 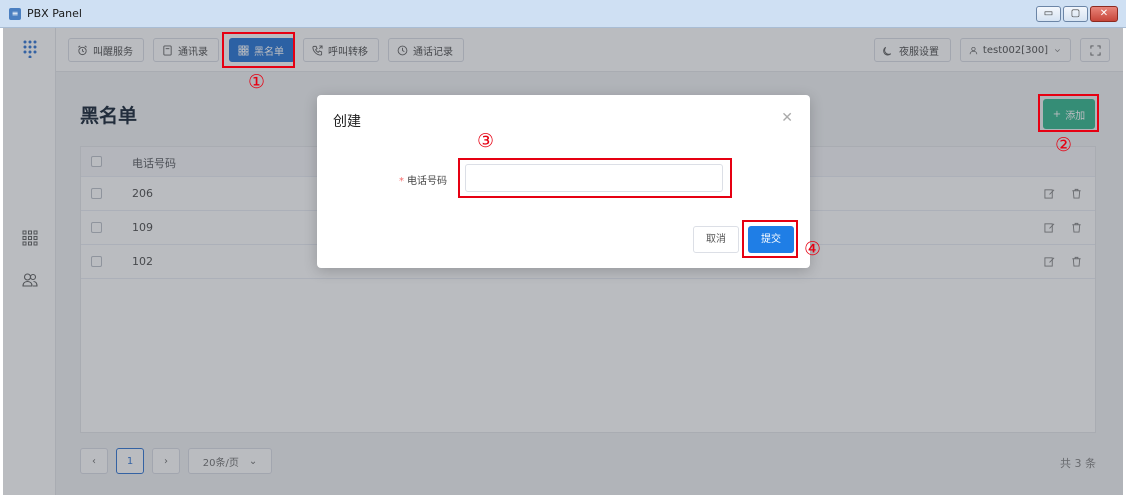 I want to click on phone-field-label-text: 电话号码, so click(x=427, y=181).